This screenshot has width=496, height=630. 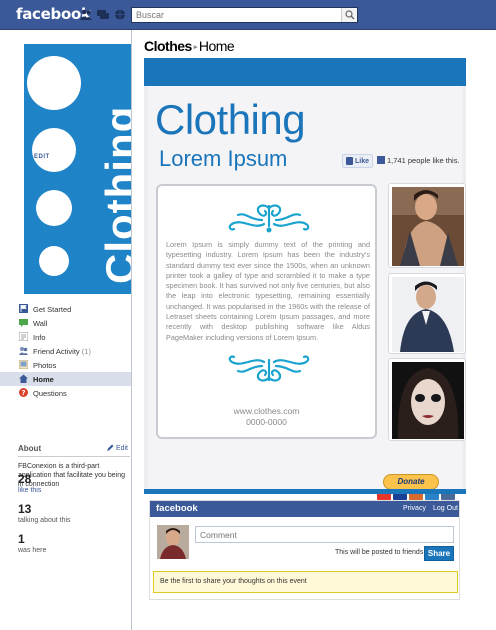 What do you see at coordinates (304, 509) in the screenshot?
I see `comments-header: facebook Privacy Log Out` at bounding box center [304, 509].